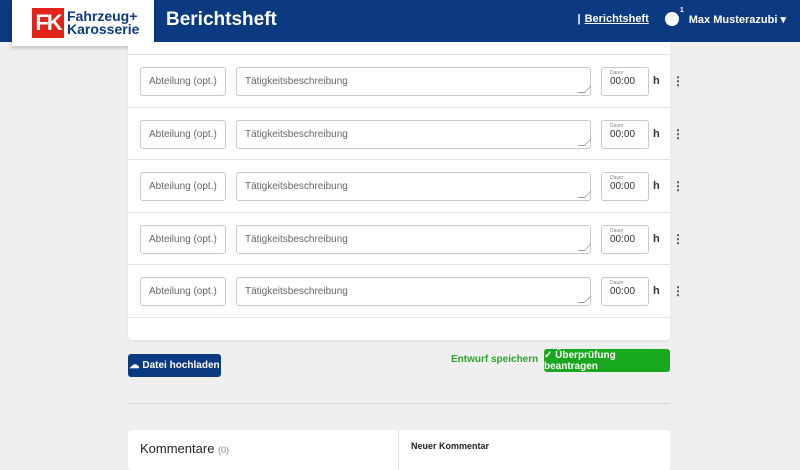 This screenshot has height=470, width=800. Describe the element at coordinates (177, 448) in the screenshot. I see `comments-title: Kommentare` at that location.